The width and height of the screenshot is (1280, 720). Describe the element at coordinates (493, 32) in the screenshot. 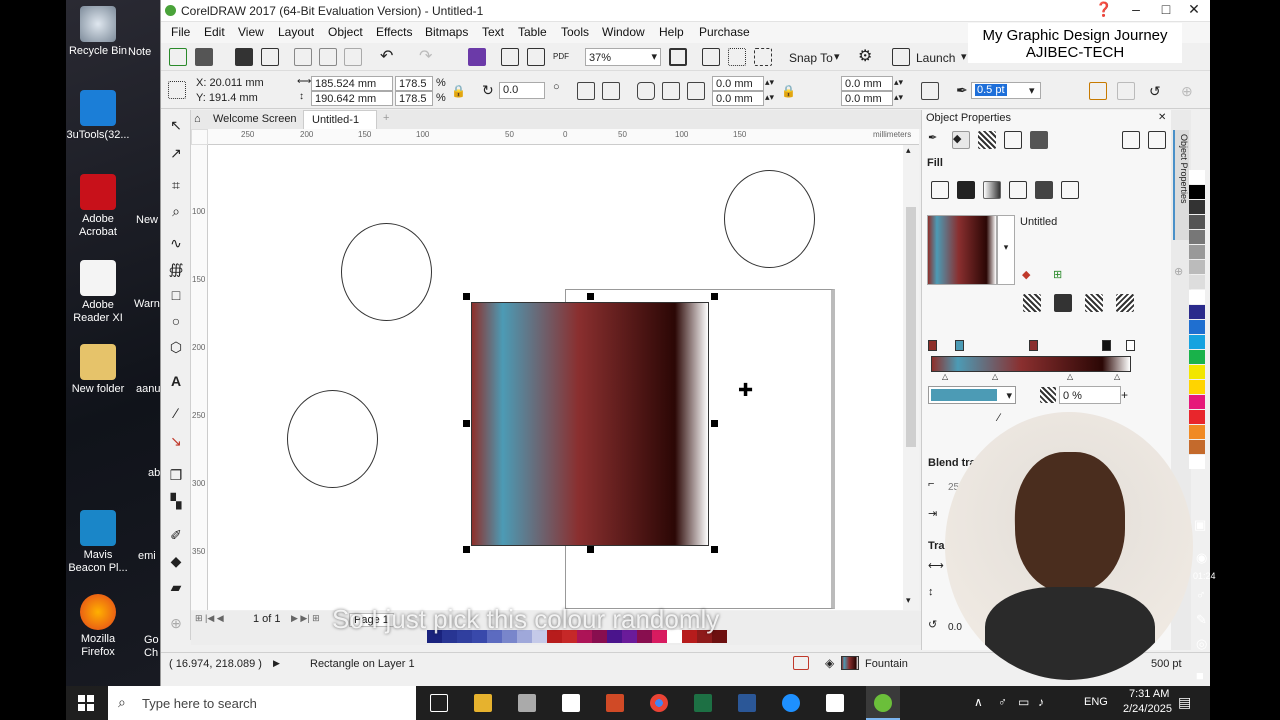

I see `menu-text: Text` at that location.